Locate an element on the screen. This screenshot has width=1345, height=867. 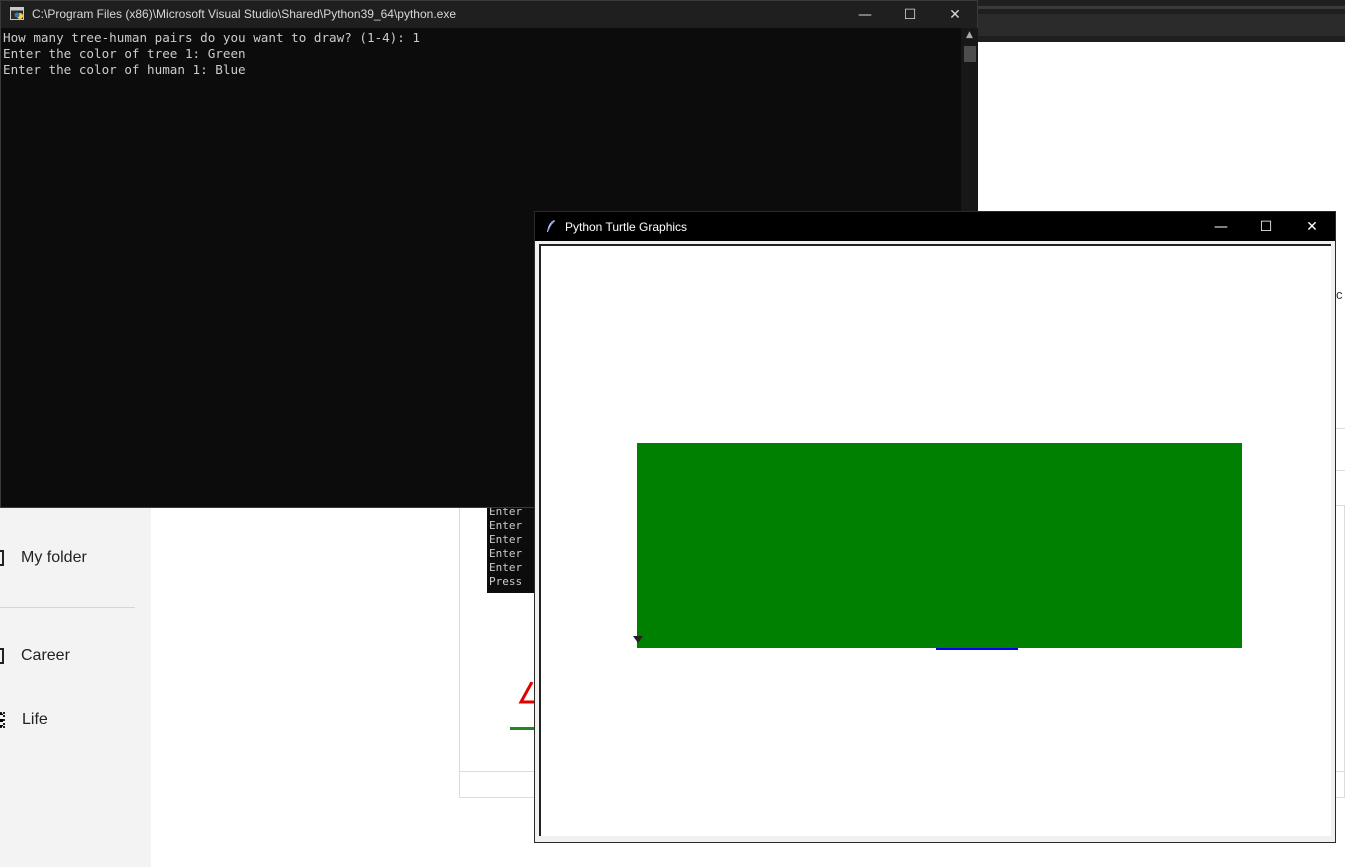
sidebar-item-label: Career is located at coordinates (45, 655).